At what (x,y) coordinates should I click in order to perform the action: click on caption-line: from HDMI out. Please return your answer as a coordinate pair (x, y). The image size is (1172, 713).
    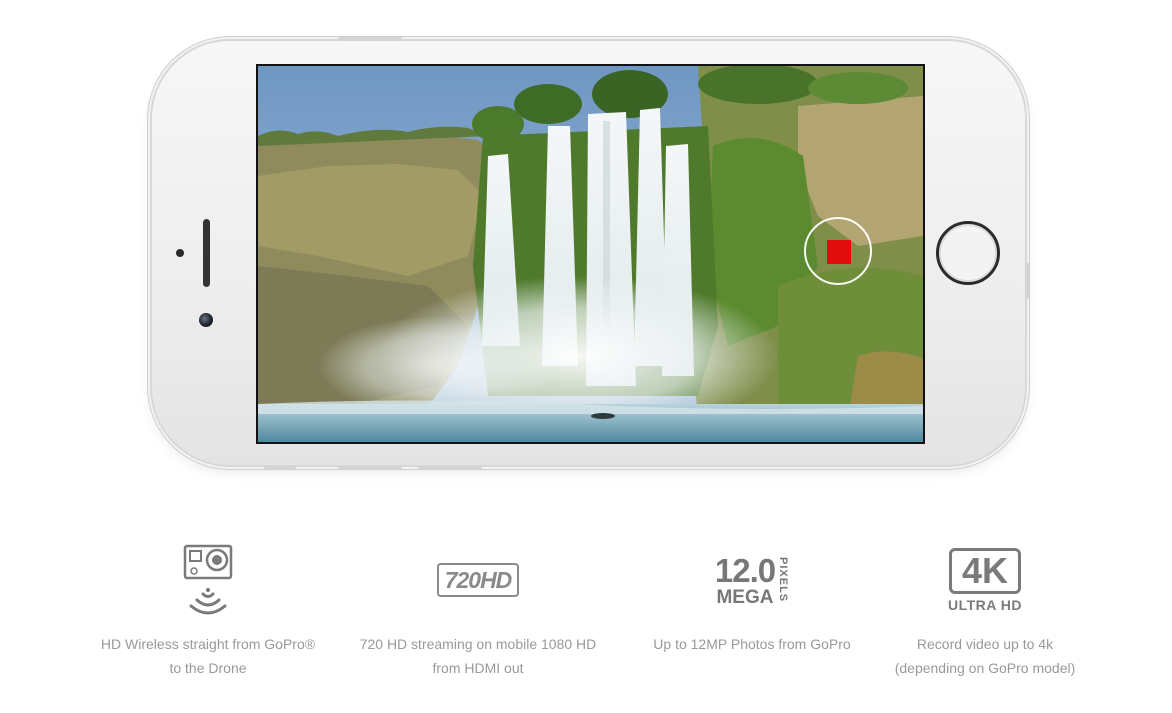
    Looking at the image, I should click on (478, 668).